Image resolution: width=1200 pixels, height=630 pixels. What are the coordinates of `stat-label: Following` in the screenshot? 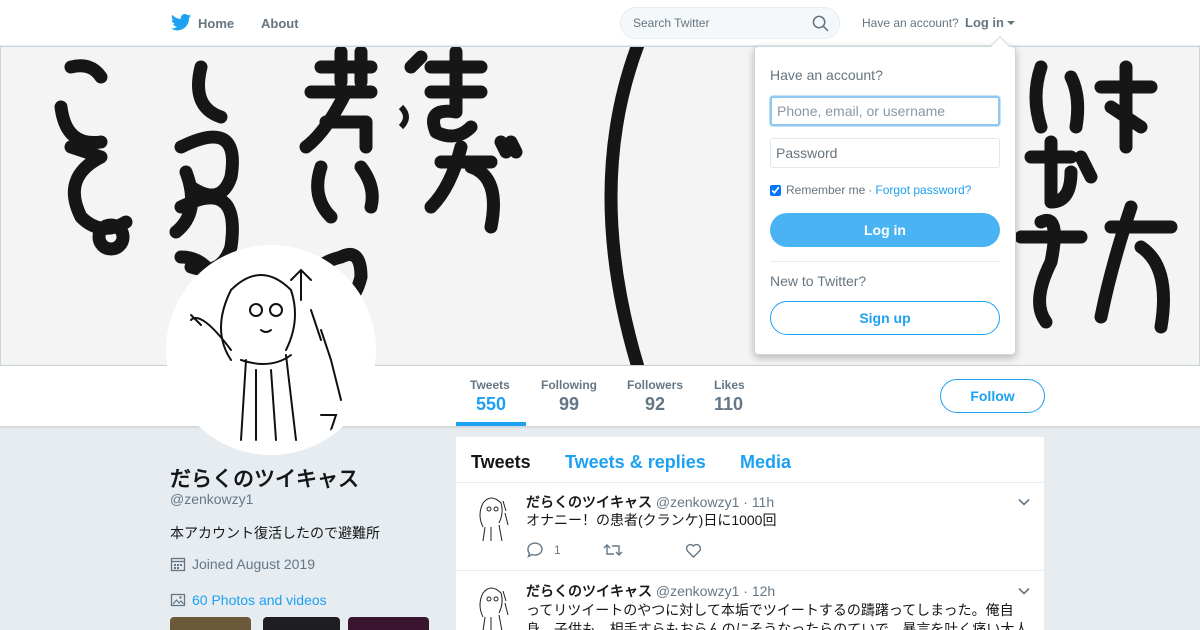 It's located at (569, 385).